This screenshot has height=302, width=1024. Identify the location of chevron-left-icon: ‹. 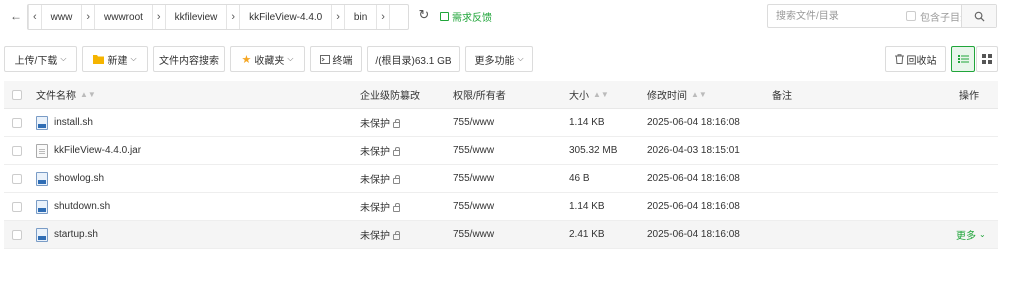
(35, 17).